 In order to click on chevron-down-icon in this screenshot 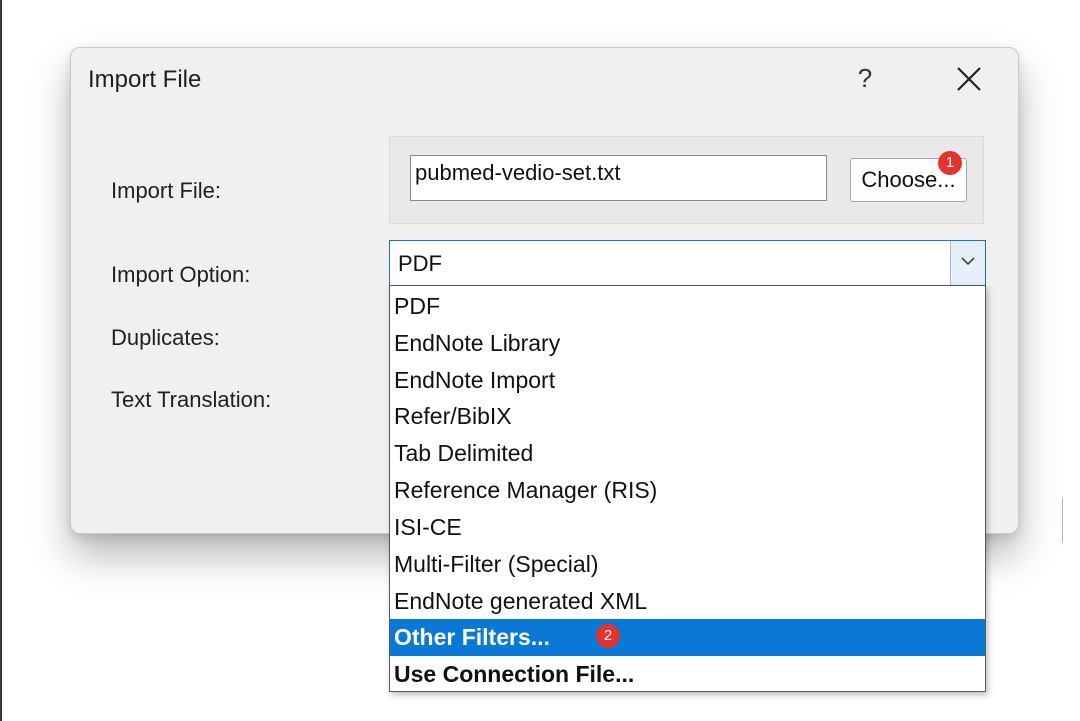, I will do `click(968, 261)`.